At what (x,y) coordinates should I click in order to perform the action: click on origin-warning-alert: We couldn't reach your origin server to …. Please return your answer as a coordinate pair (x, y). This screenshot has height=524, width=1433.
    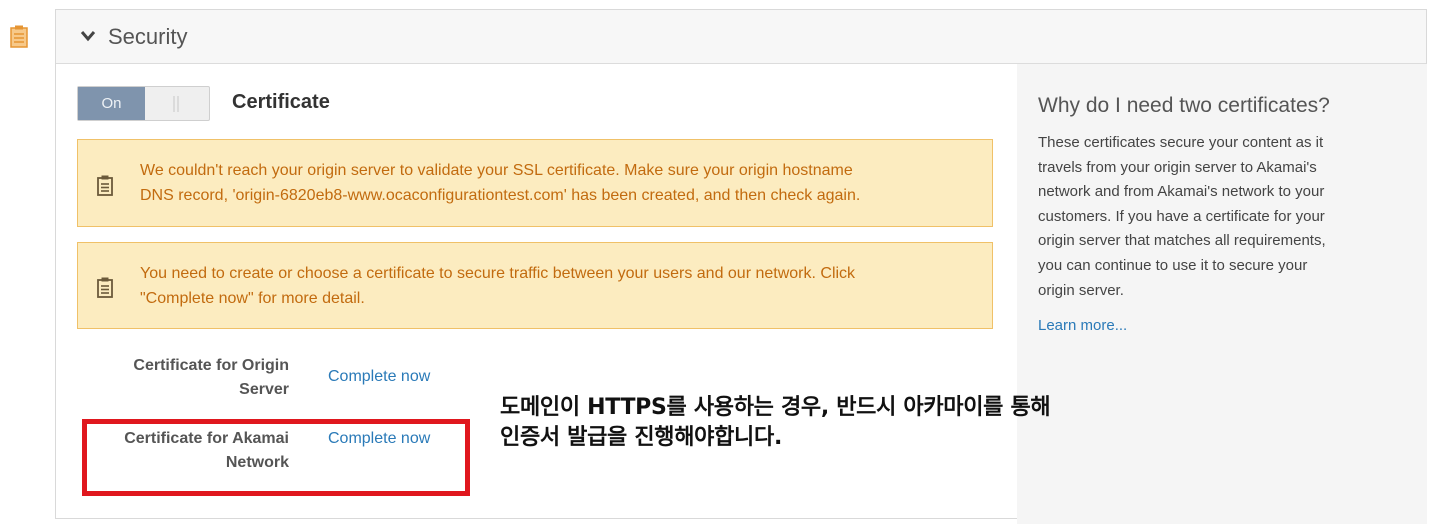
    Looking at the image, I should click on (535, 183).